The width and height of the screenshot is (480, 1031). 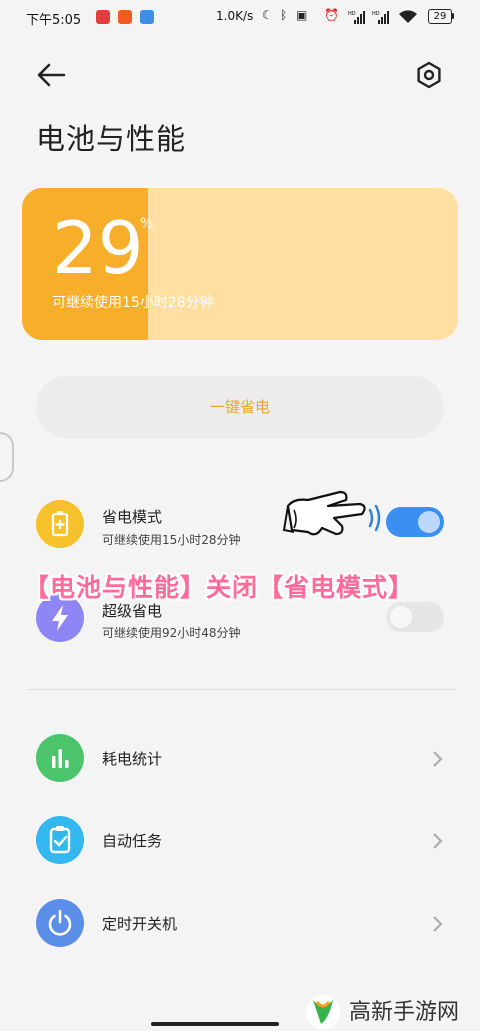 What do you see at coordinates (98, 248) in the screenshot?
I see `battery-percent: 29` at bounding box center [98, 248].